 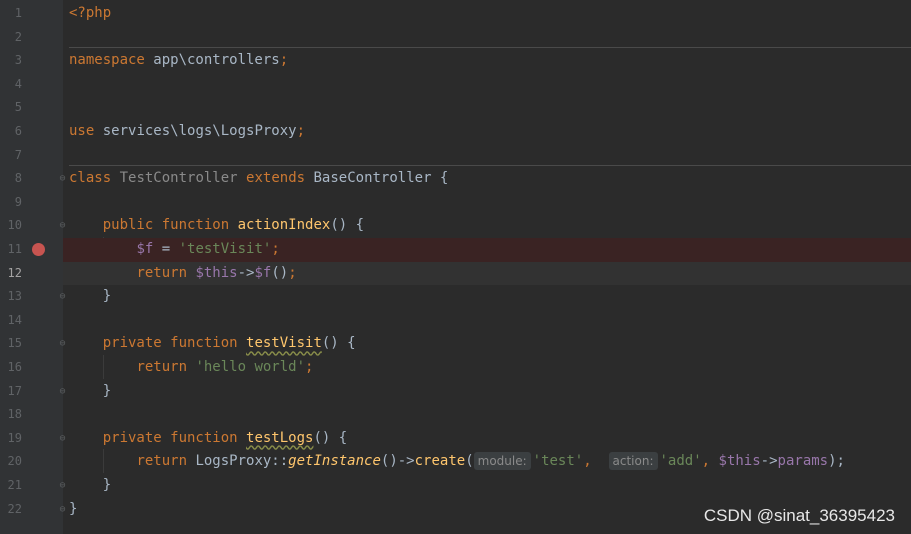 I want to click on code-line: 13 ⊖ }, so click(x=455, y=297).